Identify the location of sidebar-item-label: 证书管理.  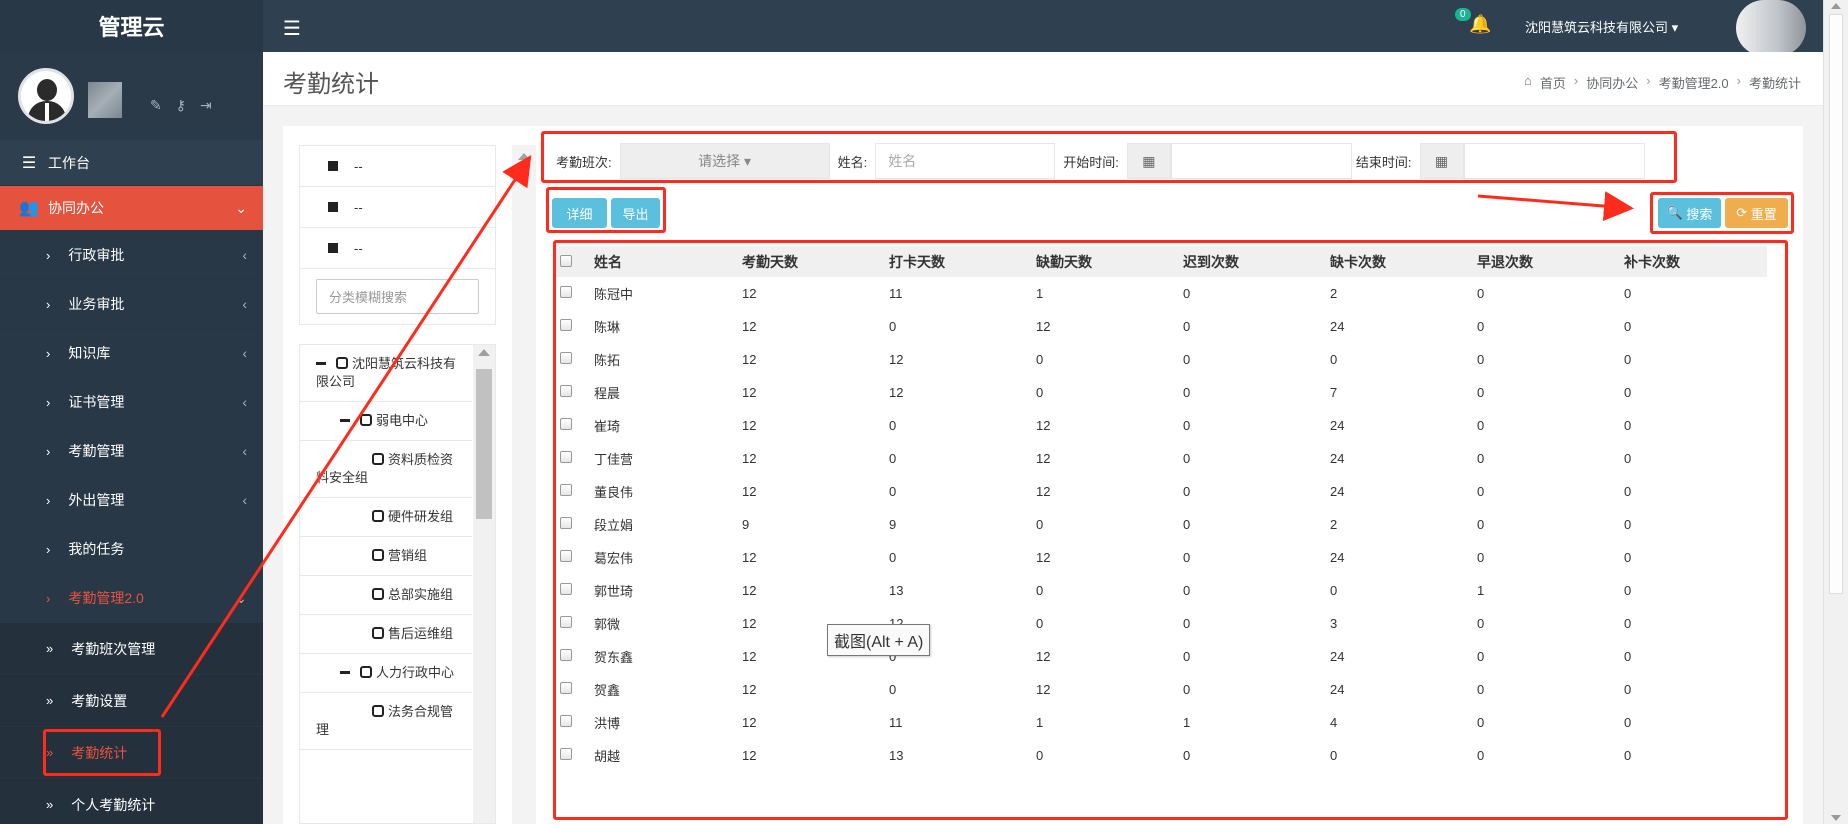
(96, 402).